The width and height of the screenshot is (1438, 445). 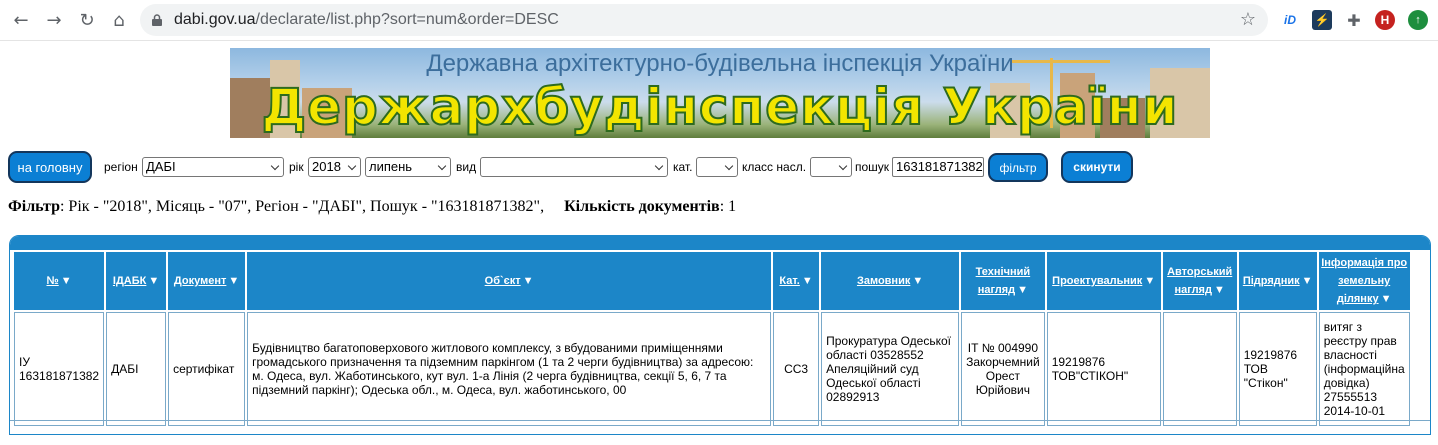 I want to click on search-label: пошук, so click(x=872, y=167).